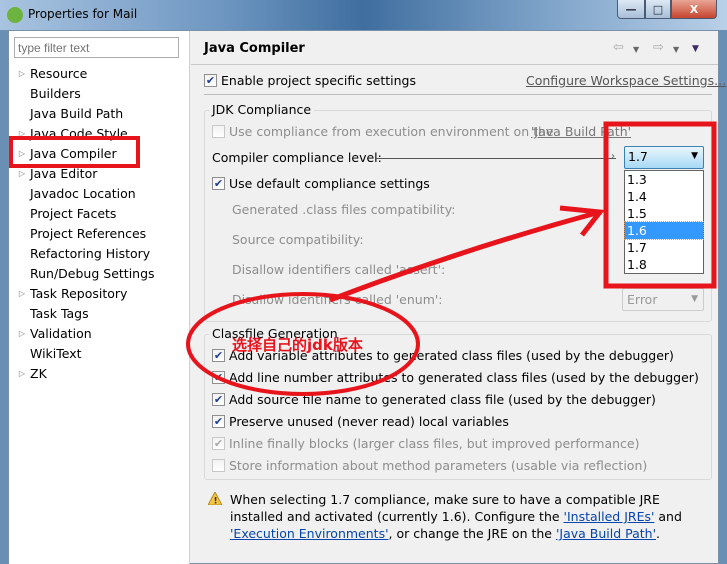 The image size is (727, 564). What do you see at coordinates (664, 157) in the screenshot?
I see `compliance-level-select: 1.7 ▼` at bounding box center [664, 157].